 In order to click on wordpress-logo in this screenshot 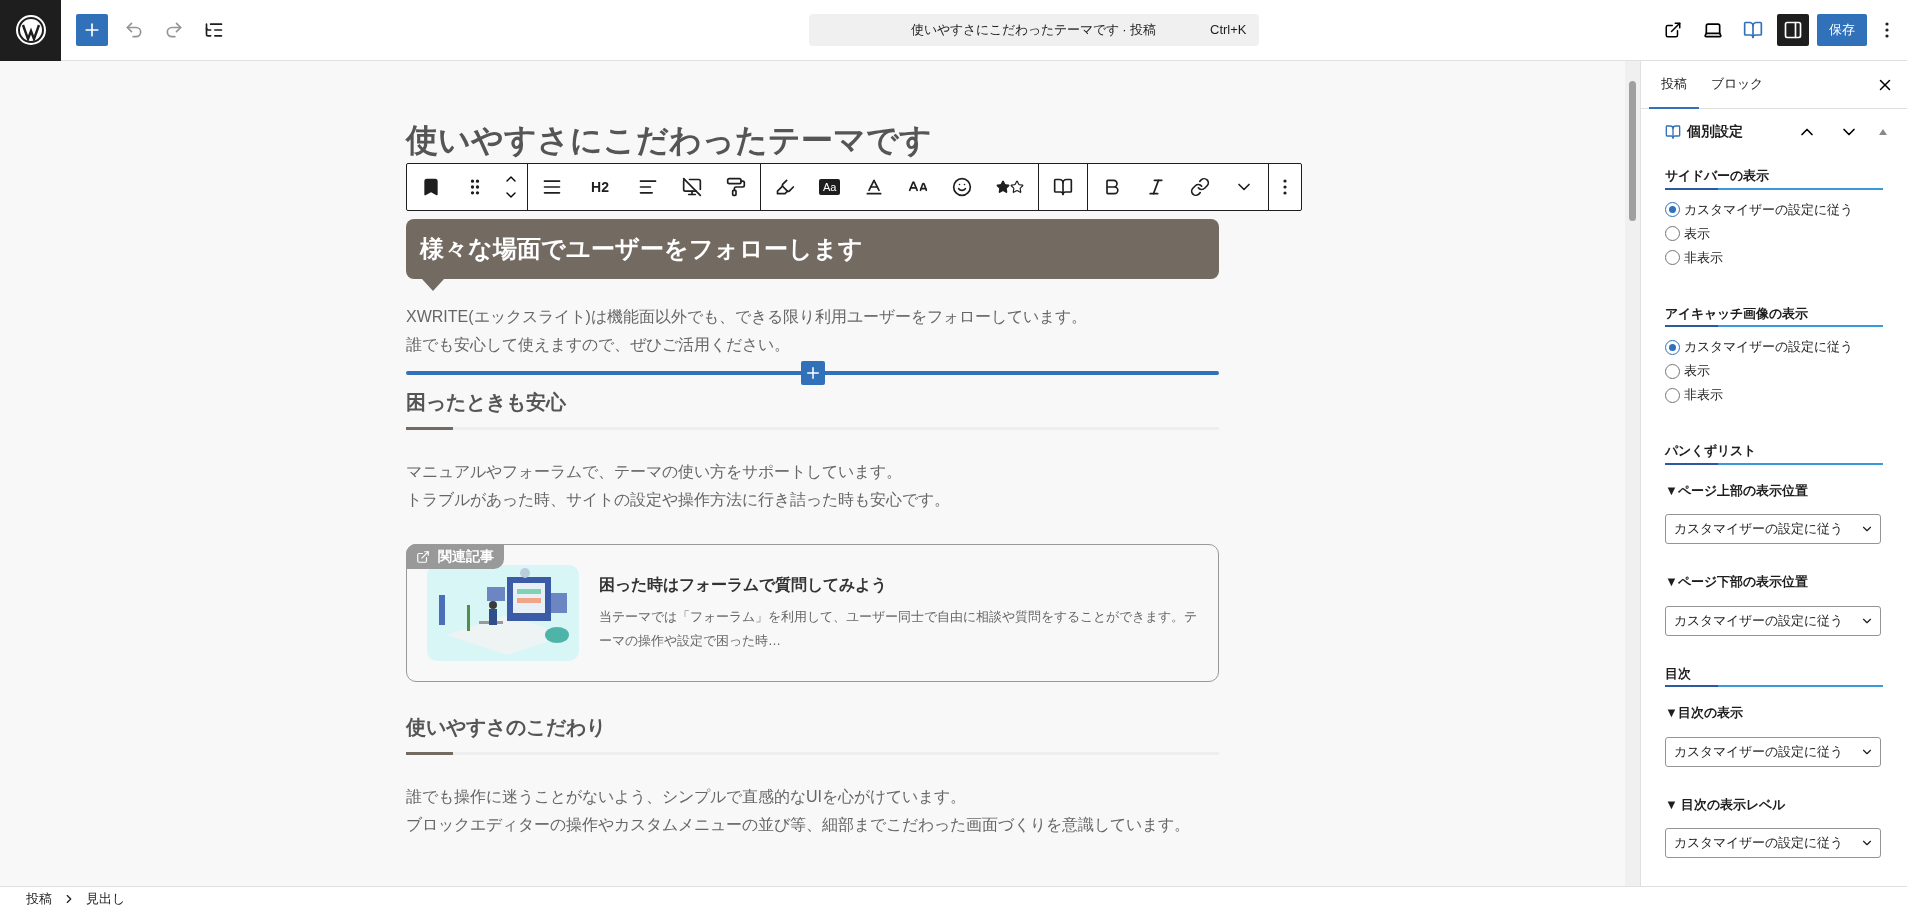, I will do `click(30, 30)`.